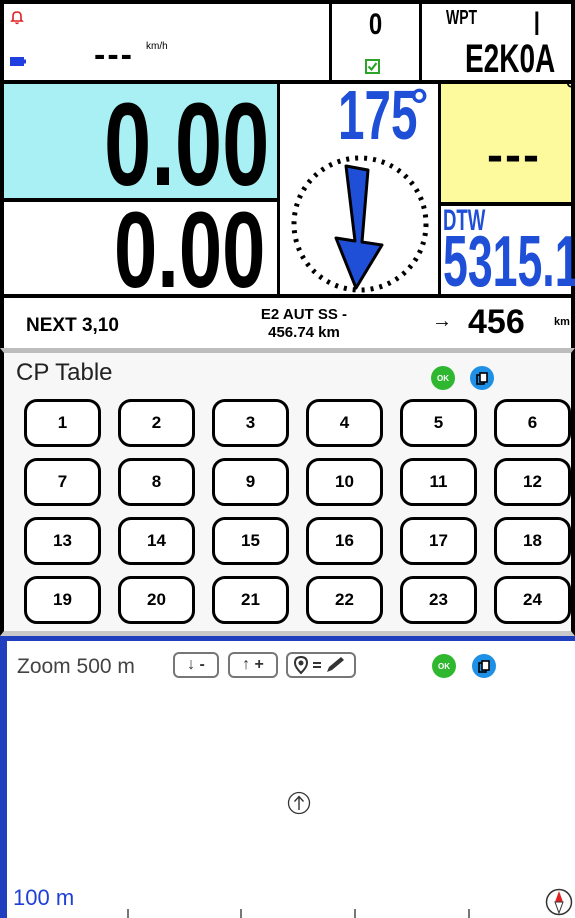 The width and height of the screenshot is (575, 918). What do you see at coordinates (344, 482) in the screenshot?
I see `cp-button-10: 10` at bounding box center [344, 482].